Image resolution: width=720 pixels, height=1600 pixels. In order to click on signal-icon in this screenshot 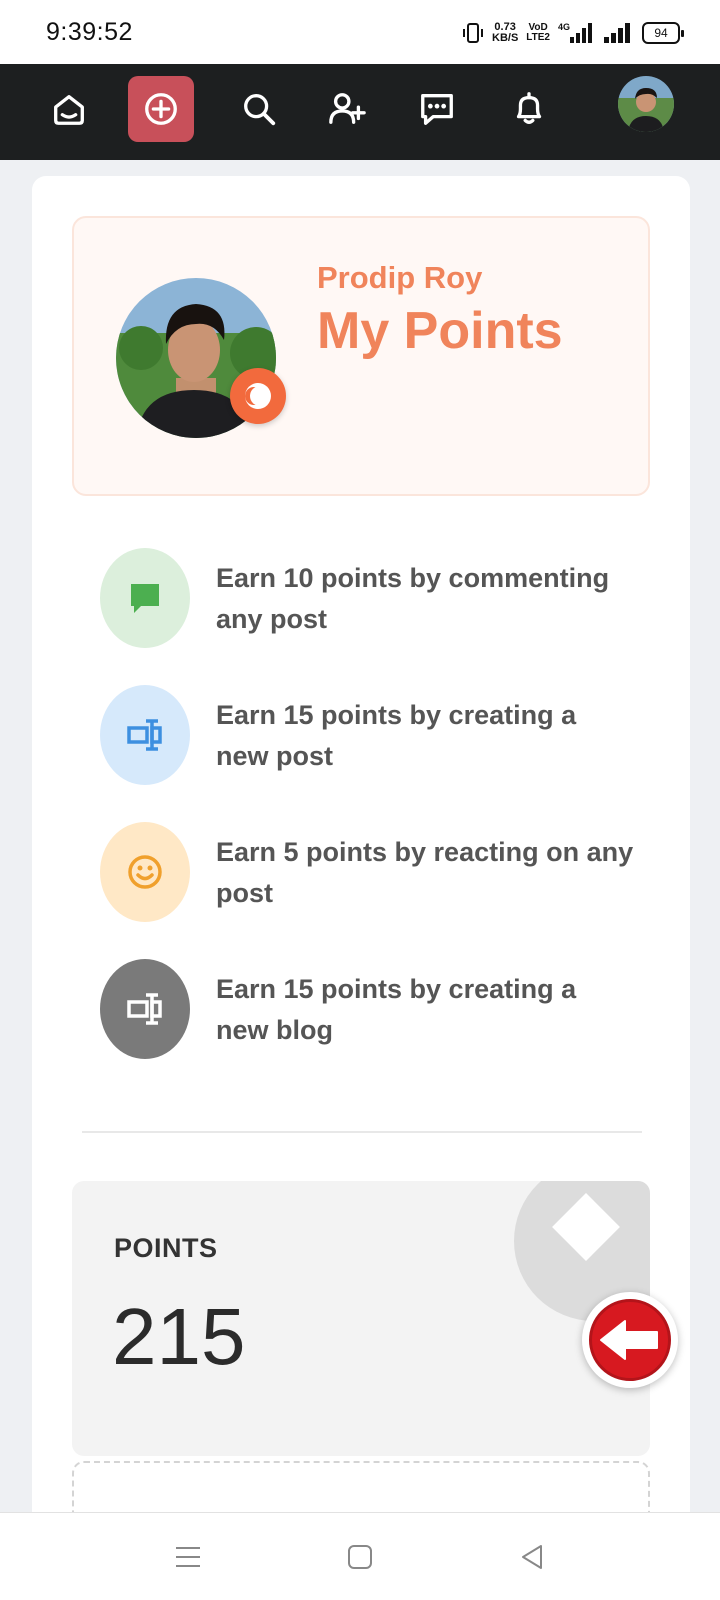, I will do `click(617, 33)`.